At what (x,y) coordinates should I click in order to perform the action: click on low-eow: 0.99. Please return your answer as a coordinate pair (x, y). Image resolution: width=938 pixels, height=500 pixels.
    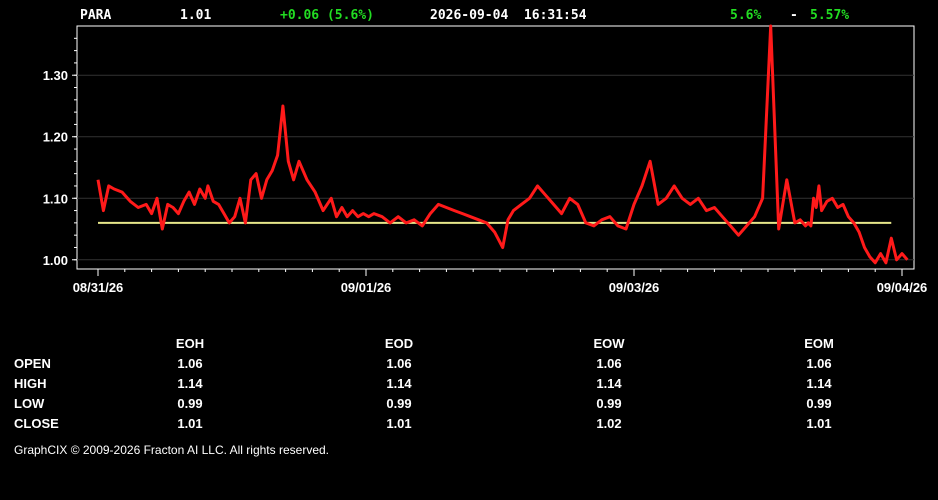
    Looking at the image, I should click on (609, 403).